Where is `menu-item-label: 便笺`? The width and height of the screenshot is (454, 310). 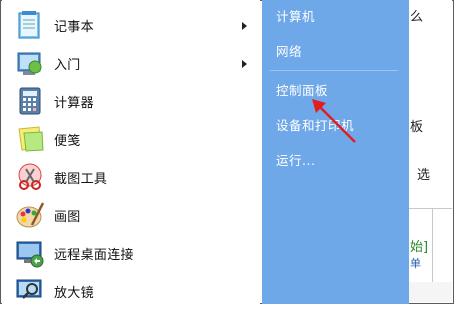
menu-item-label: 便笺 is located at coordinates (67, 141).